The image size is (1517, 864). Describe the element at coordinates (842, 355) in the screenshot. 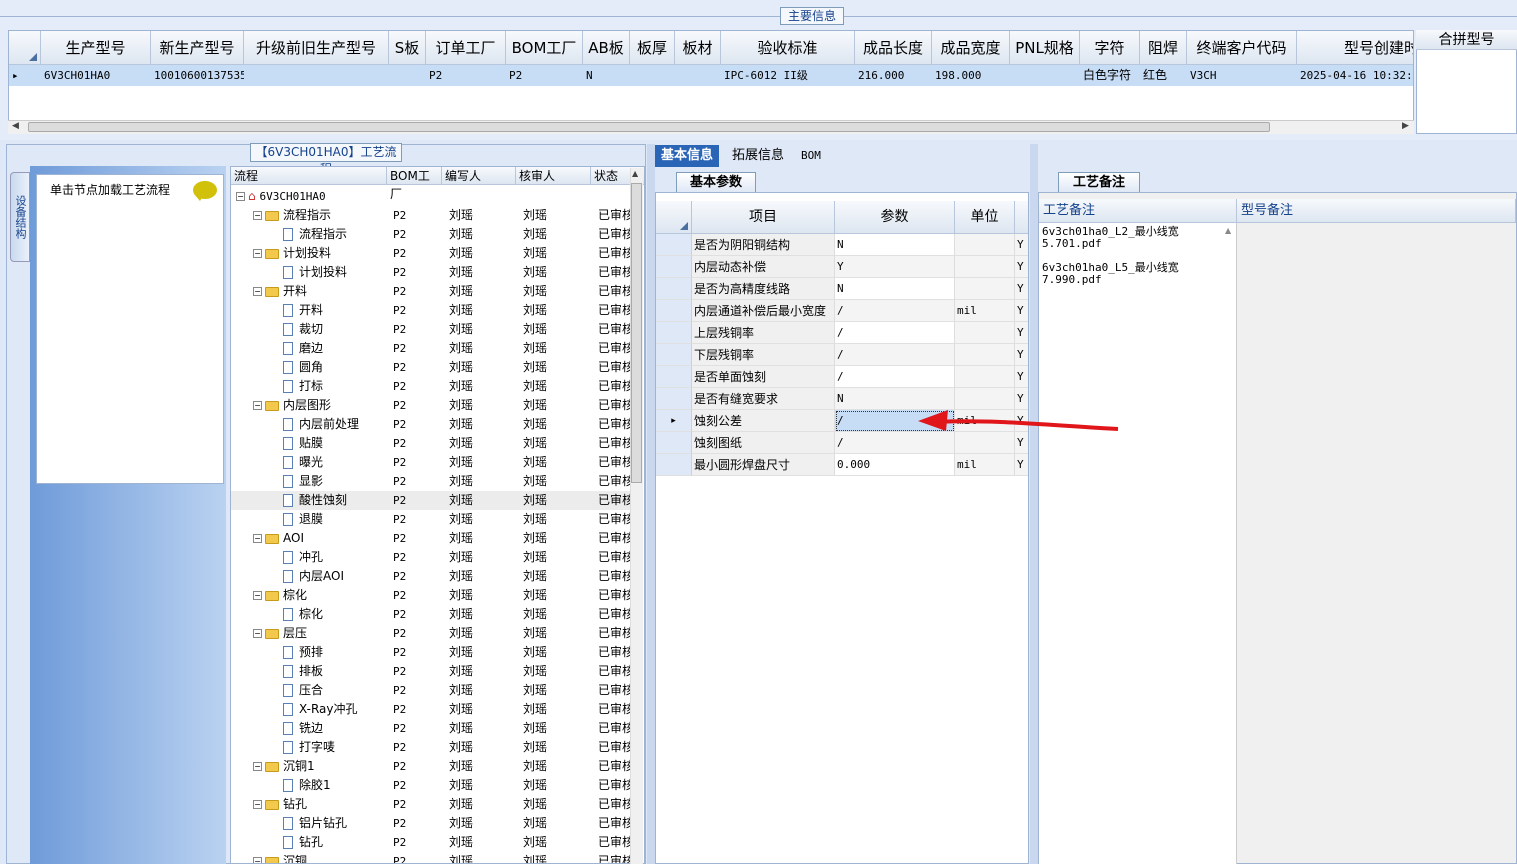

I see `param-row: 下层残铜率 / Y` at that location.